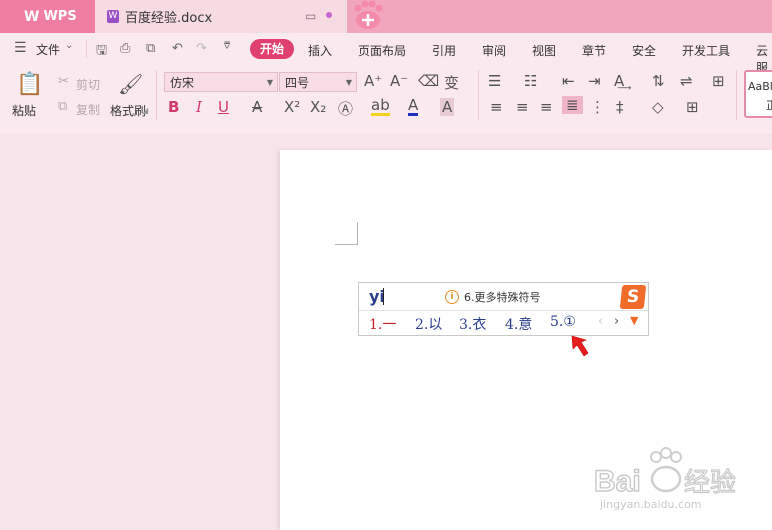 The height and width of the screenshot is (530, 772). I want to click on paragraph-spacing-icon: ‡, so click(620, 107).